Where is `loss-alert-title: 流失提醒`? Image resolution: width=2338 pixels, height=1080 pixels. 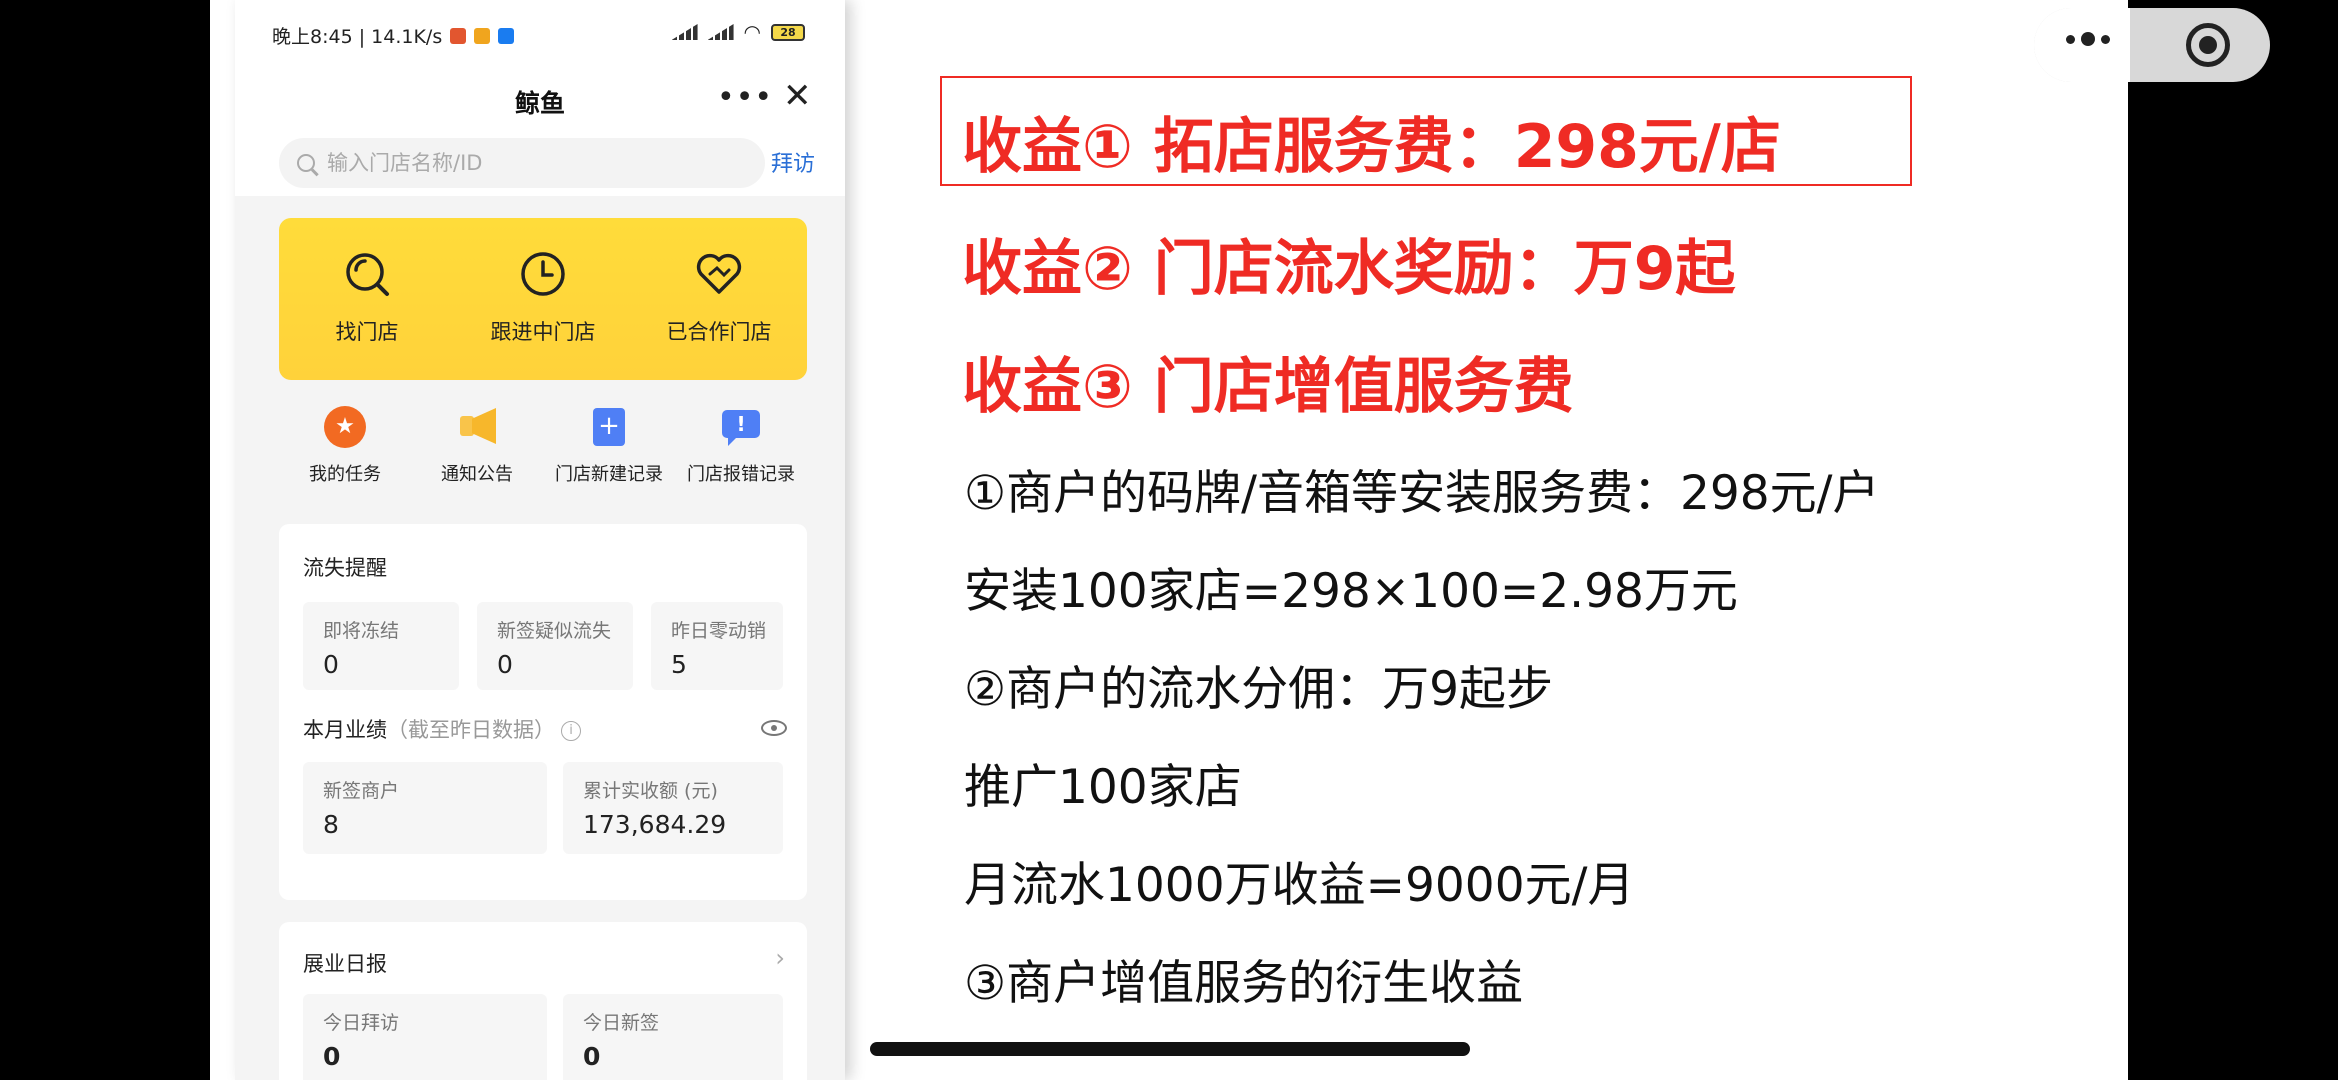 loss-alert-title: 流失提醒 is located at coordinates (345, 568).